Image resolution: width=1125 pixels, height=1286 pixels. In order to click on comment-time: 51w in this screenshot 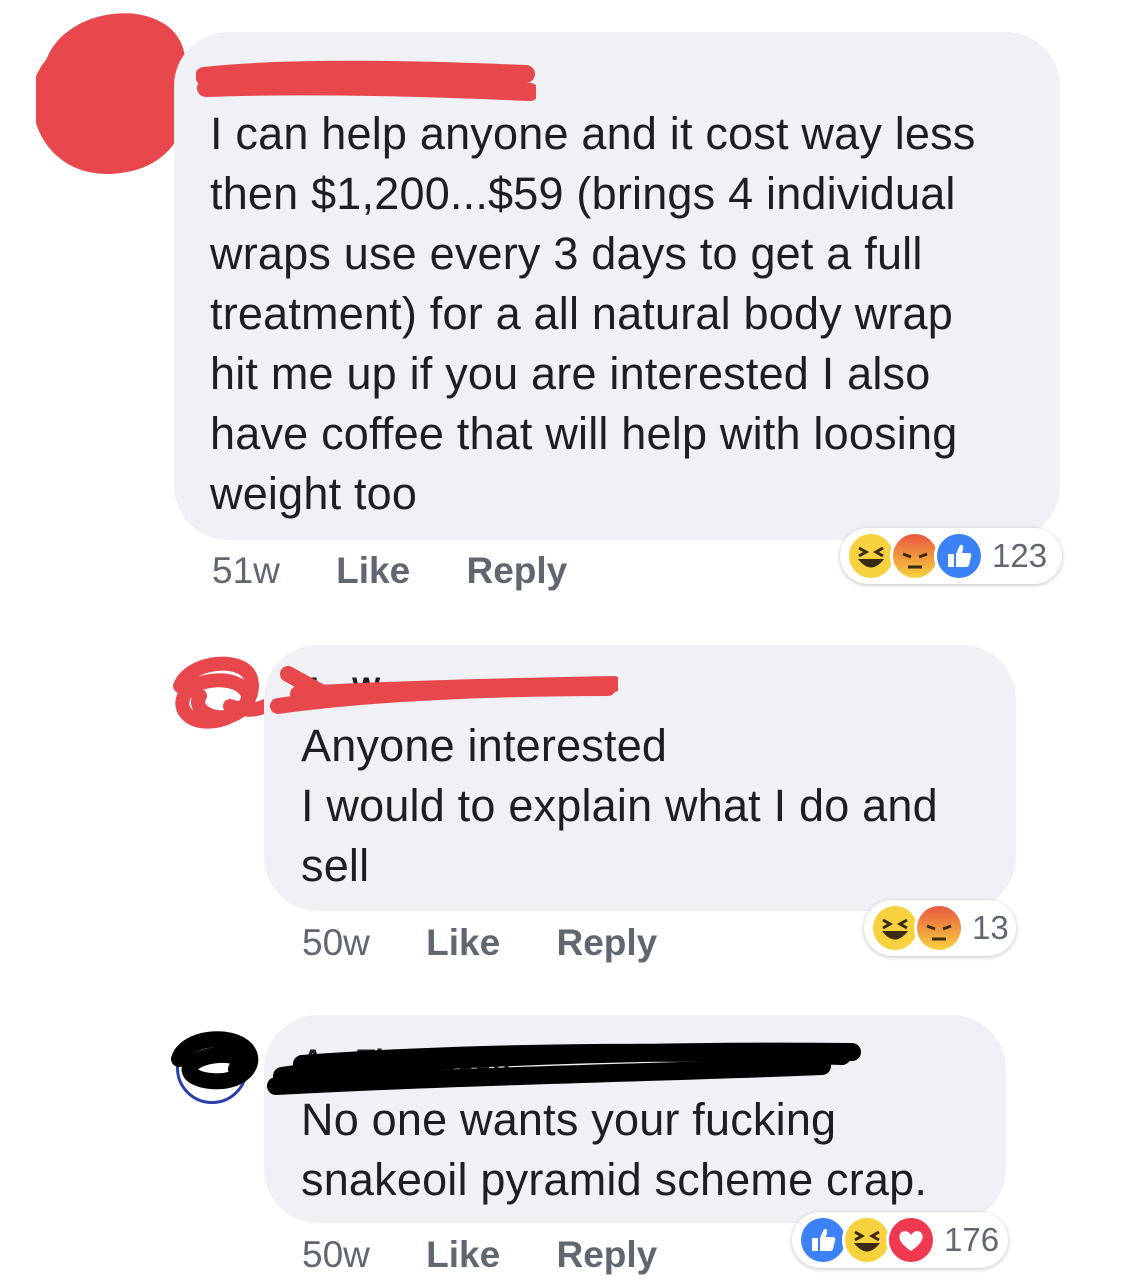, I will do `click(246, 570)`.